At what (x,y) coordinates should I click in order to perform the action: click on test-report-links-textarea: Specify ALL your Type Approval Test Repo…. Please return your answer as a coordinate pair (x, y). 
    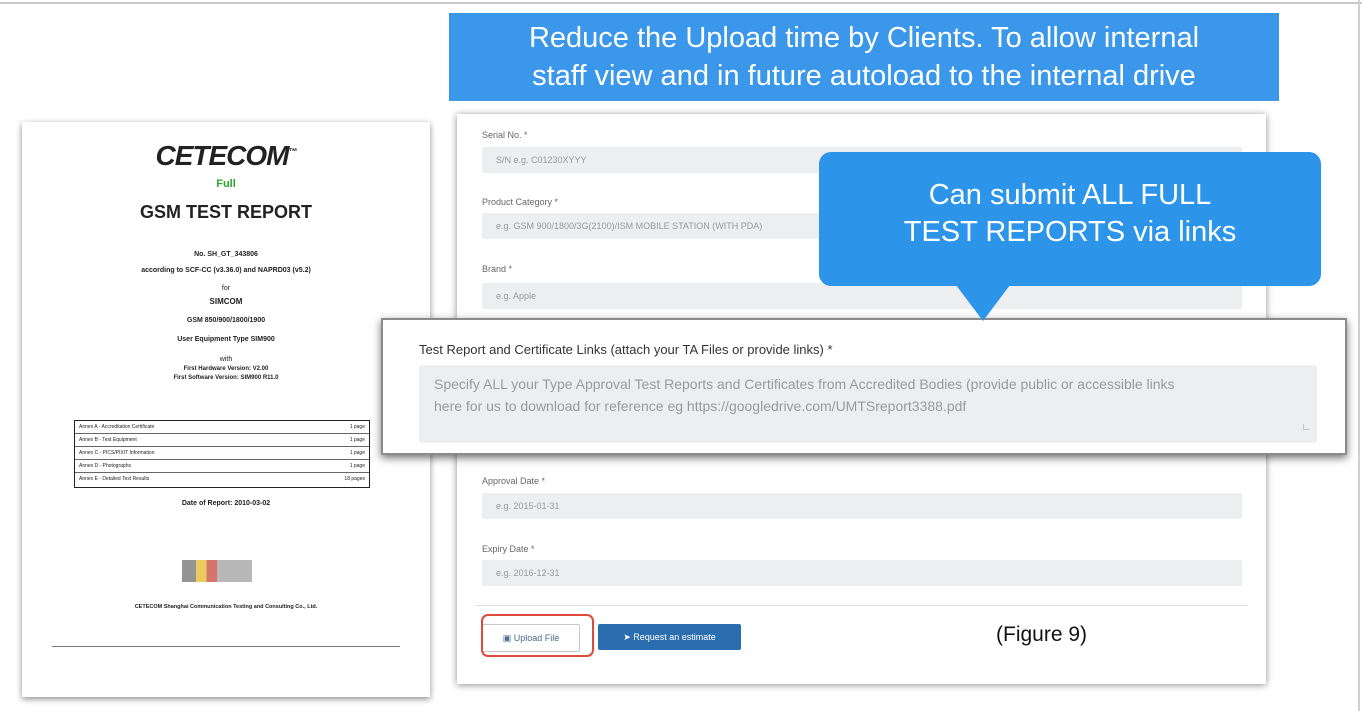
    Looking at the image, I should click on (868, 404).